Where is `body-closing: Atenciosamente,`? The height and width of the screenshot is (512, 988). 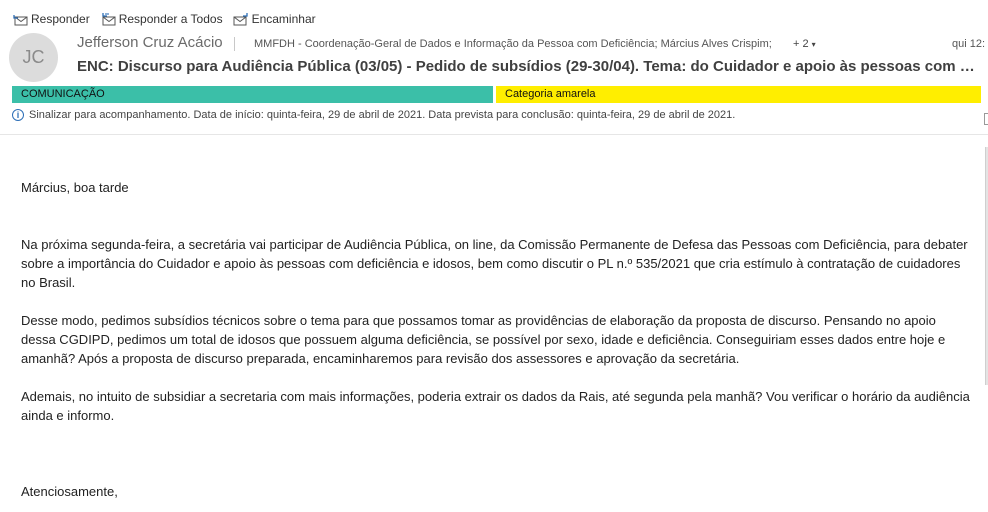 body-closing: Atenciosamente, is located at coordinates (69, 491).